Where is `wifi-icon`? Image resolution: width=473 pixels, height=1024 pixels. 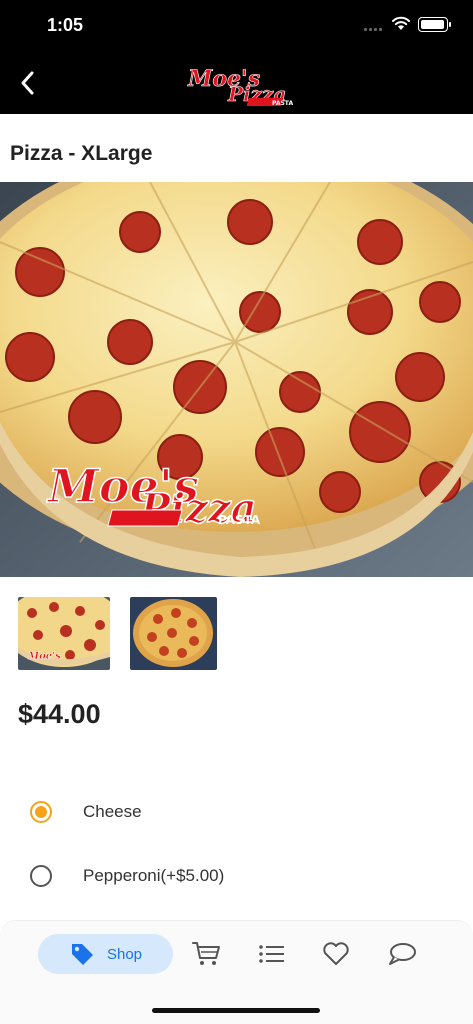 wifi-icon is located at coordinates (401, 23).